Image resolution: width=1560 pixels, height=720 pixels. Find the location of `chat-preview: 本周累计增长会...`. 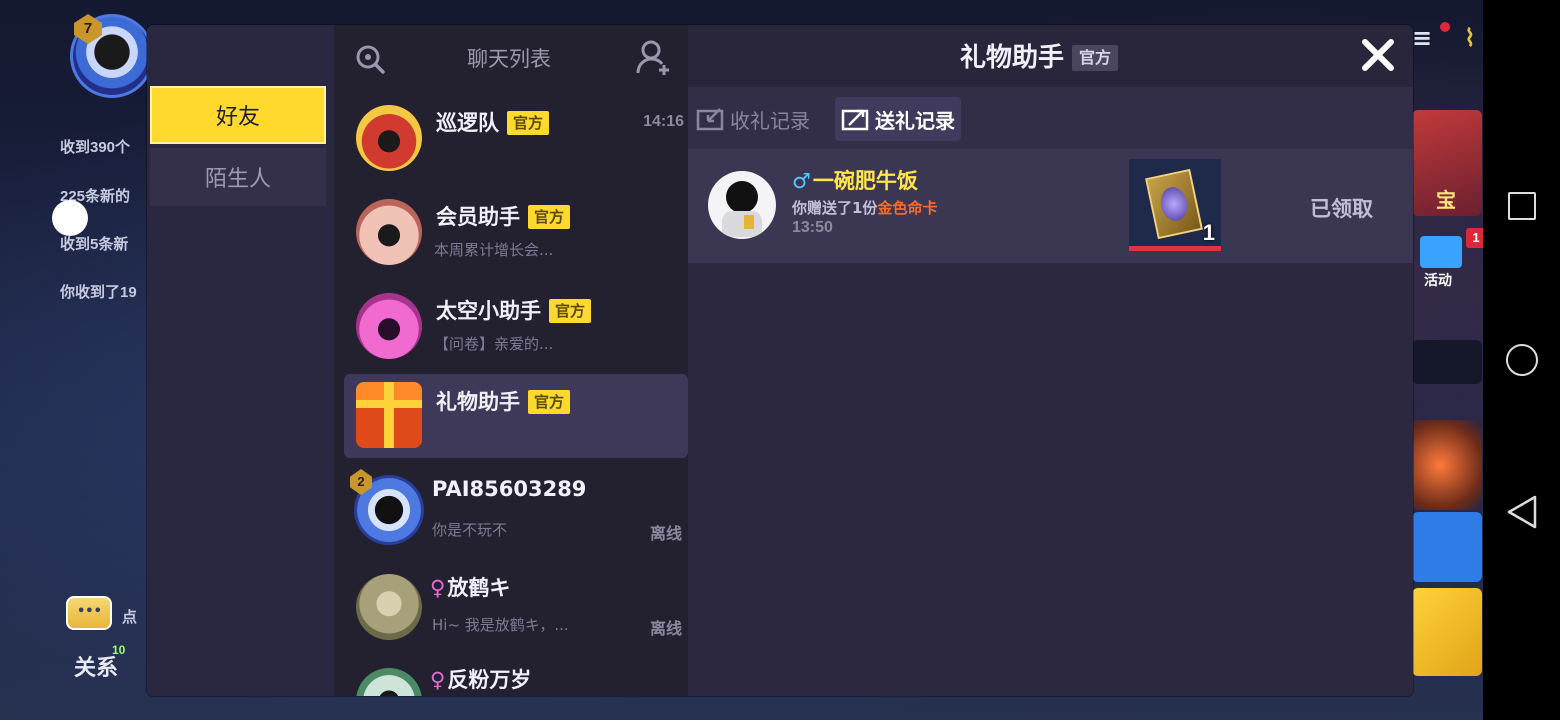

chat-preview: 本周累计增长会... is located at coordinates (494, 250).